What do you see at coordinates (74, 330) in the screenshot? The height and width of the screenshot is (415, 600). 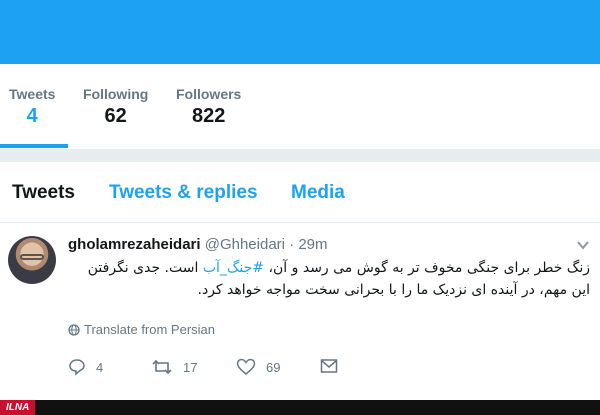 I see `globe-icon` at bounding box center [74, 330].